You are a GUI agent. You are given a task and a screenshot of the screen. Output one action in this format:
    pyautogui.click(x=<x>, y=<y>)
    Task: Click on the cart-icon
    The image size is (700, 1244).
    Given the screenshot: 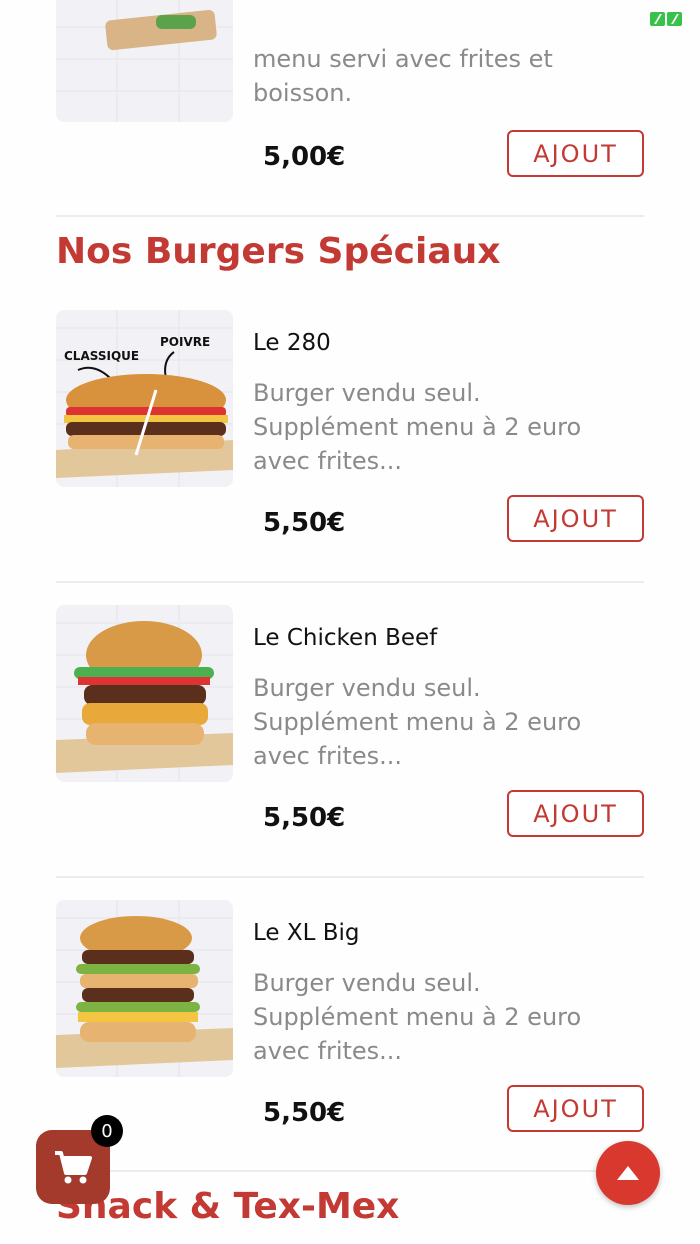 What is the action you would take?
    pyautogui.click(x=73, y=1167)
    